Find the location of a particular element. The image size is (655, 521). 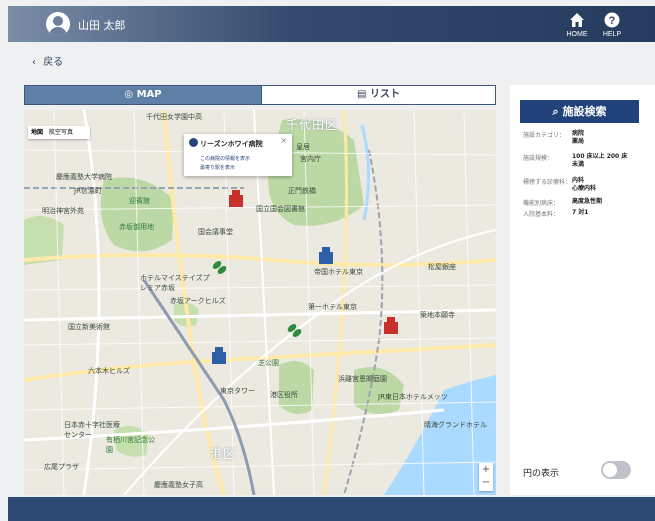

map-label: 帝国ホテル東京 is located at coordinates (338, 272).